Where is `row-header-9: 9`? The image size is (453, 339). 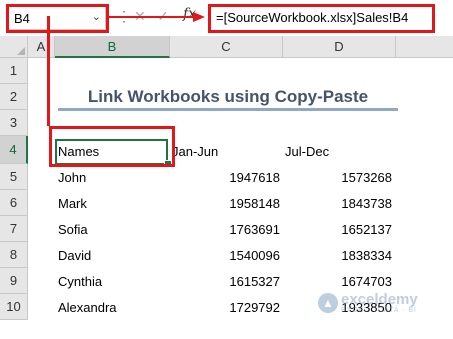 row-header-9: 9 is located at coordinates (14, 281).